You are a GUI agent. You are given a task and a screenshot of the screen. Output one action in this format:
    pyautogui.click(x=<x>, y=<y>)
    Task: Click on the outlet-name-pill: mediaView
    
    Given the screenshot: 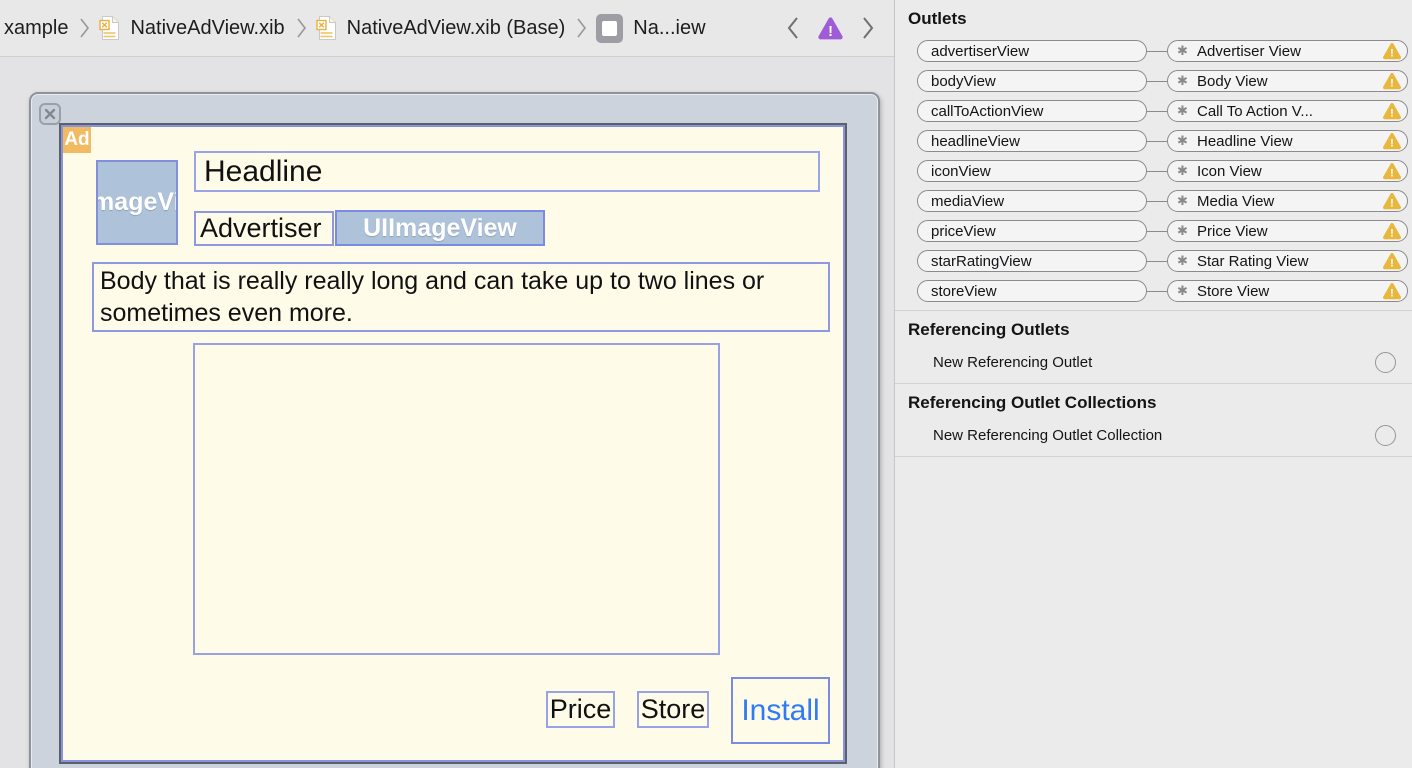 What is the action you would take?
    pyautogui.click(x=1032, y=201)
    